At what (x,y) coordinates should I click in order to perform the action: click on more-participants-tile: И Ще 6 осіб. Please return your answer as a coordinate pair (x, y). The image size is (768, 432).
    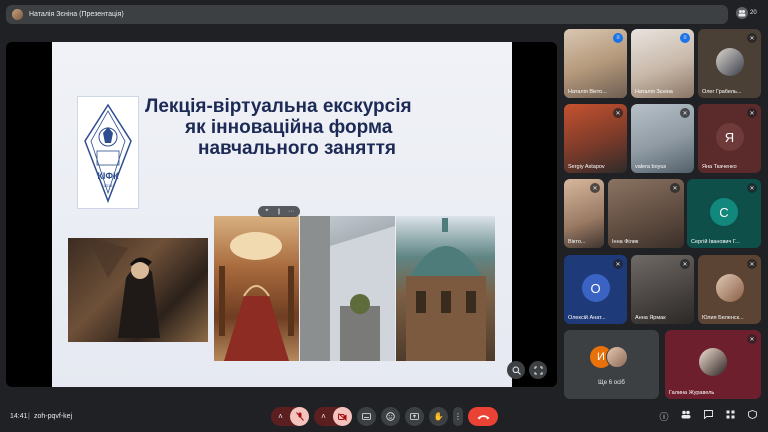
    Looking at the image, I should click on (611, 364).